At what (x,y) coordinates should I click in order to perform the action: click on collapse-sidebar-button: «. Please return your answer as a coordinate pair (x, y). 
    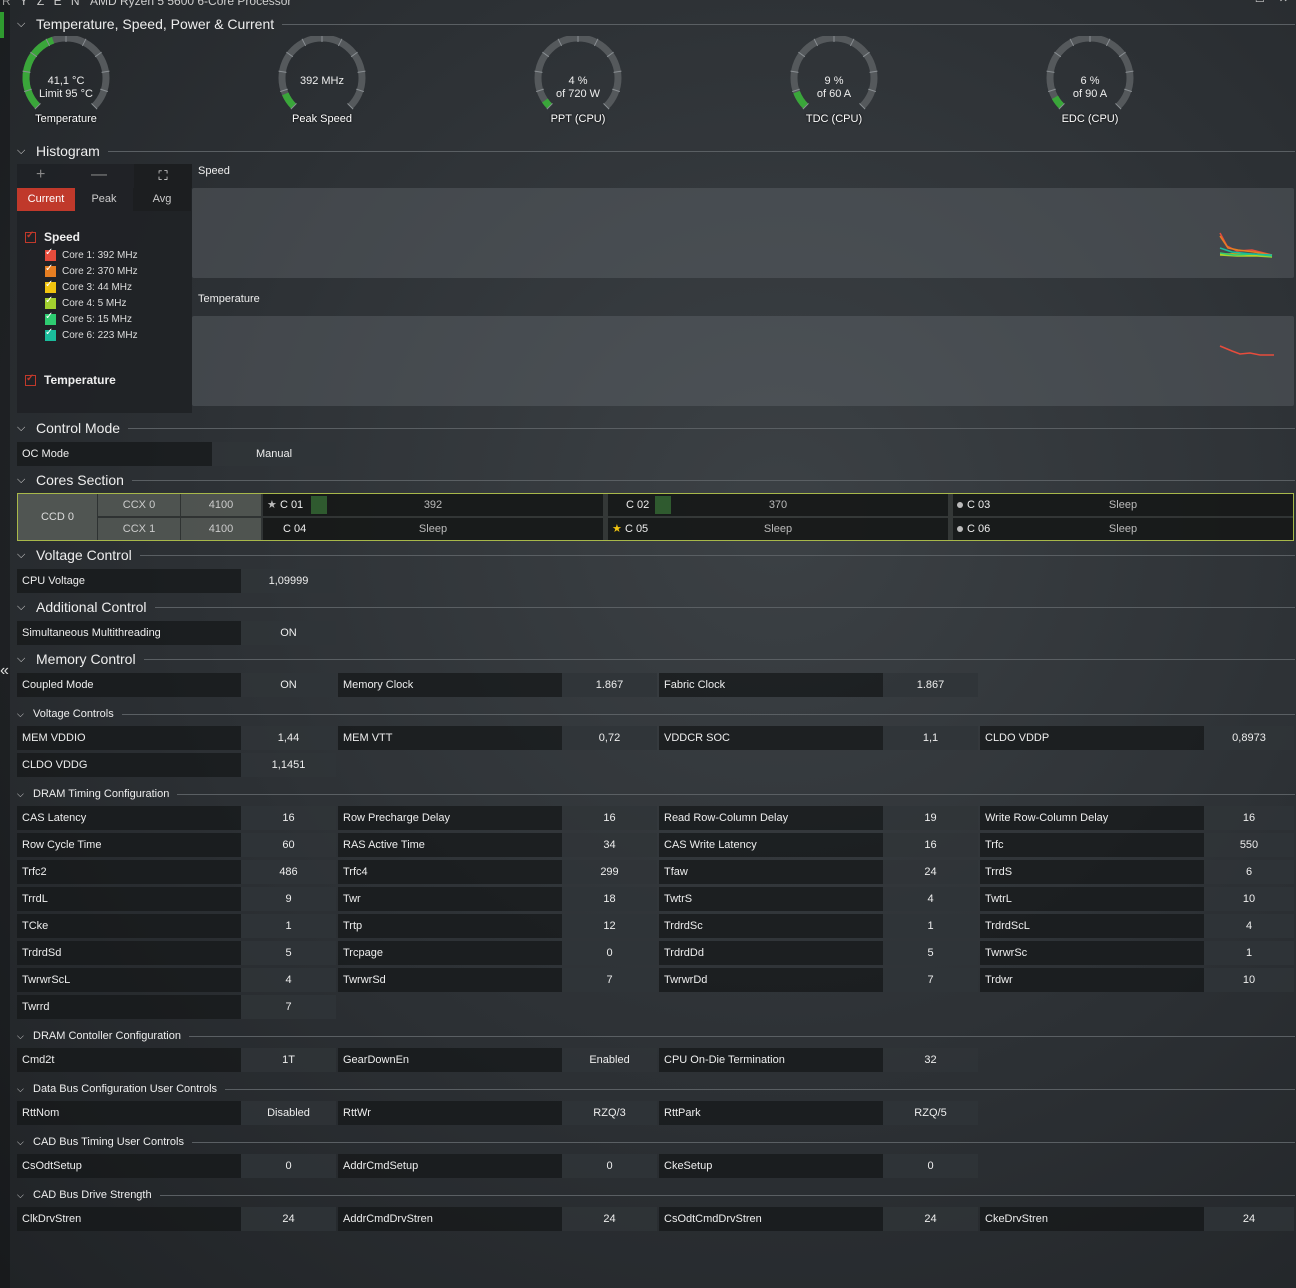
    Looking at the image, I should click on (4, 671).